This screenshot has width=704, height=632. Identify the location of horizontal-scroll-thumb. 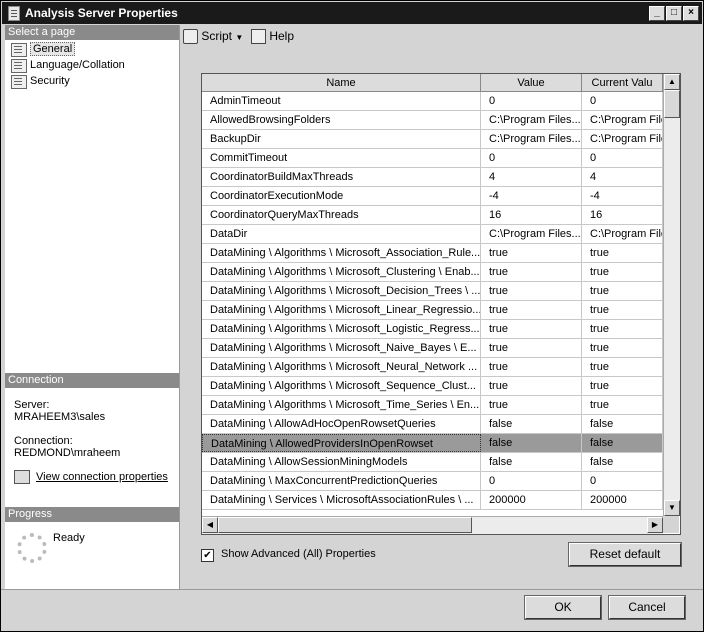
(345, 525).